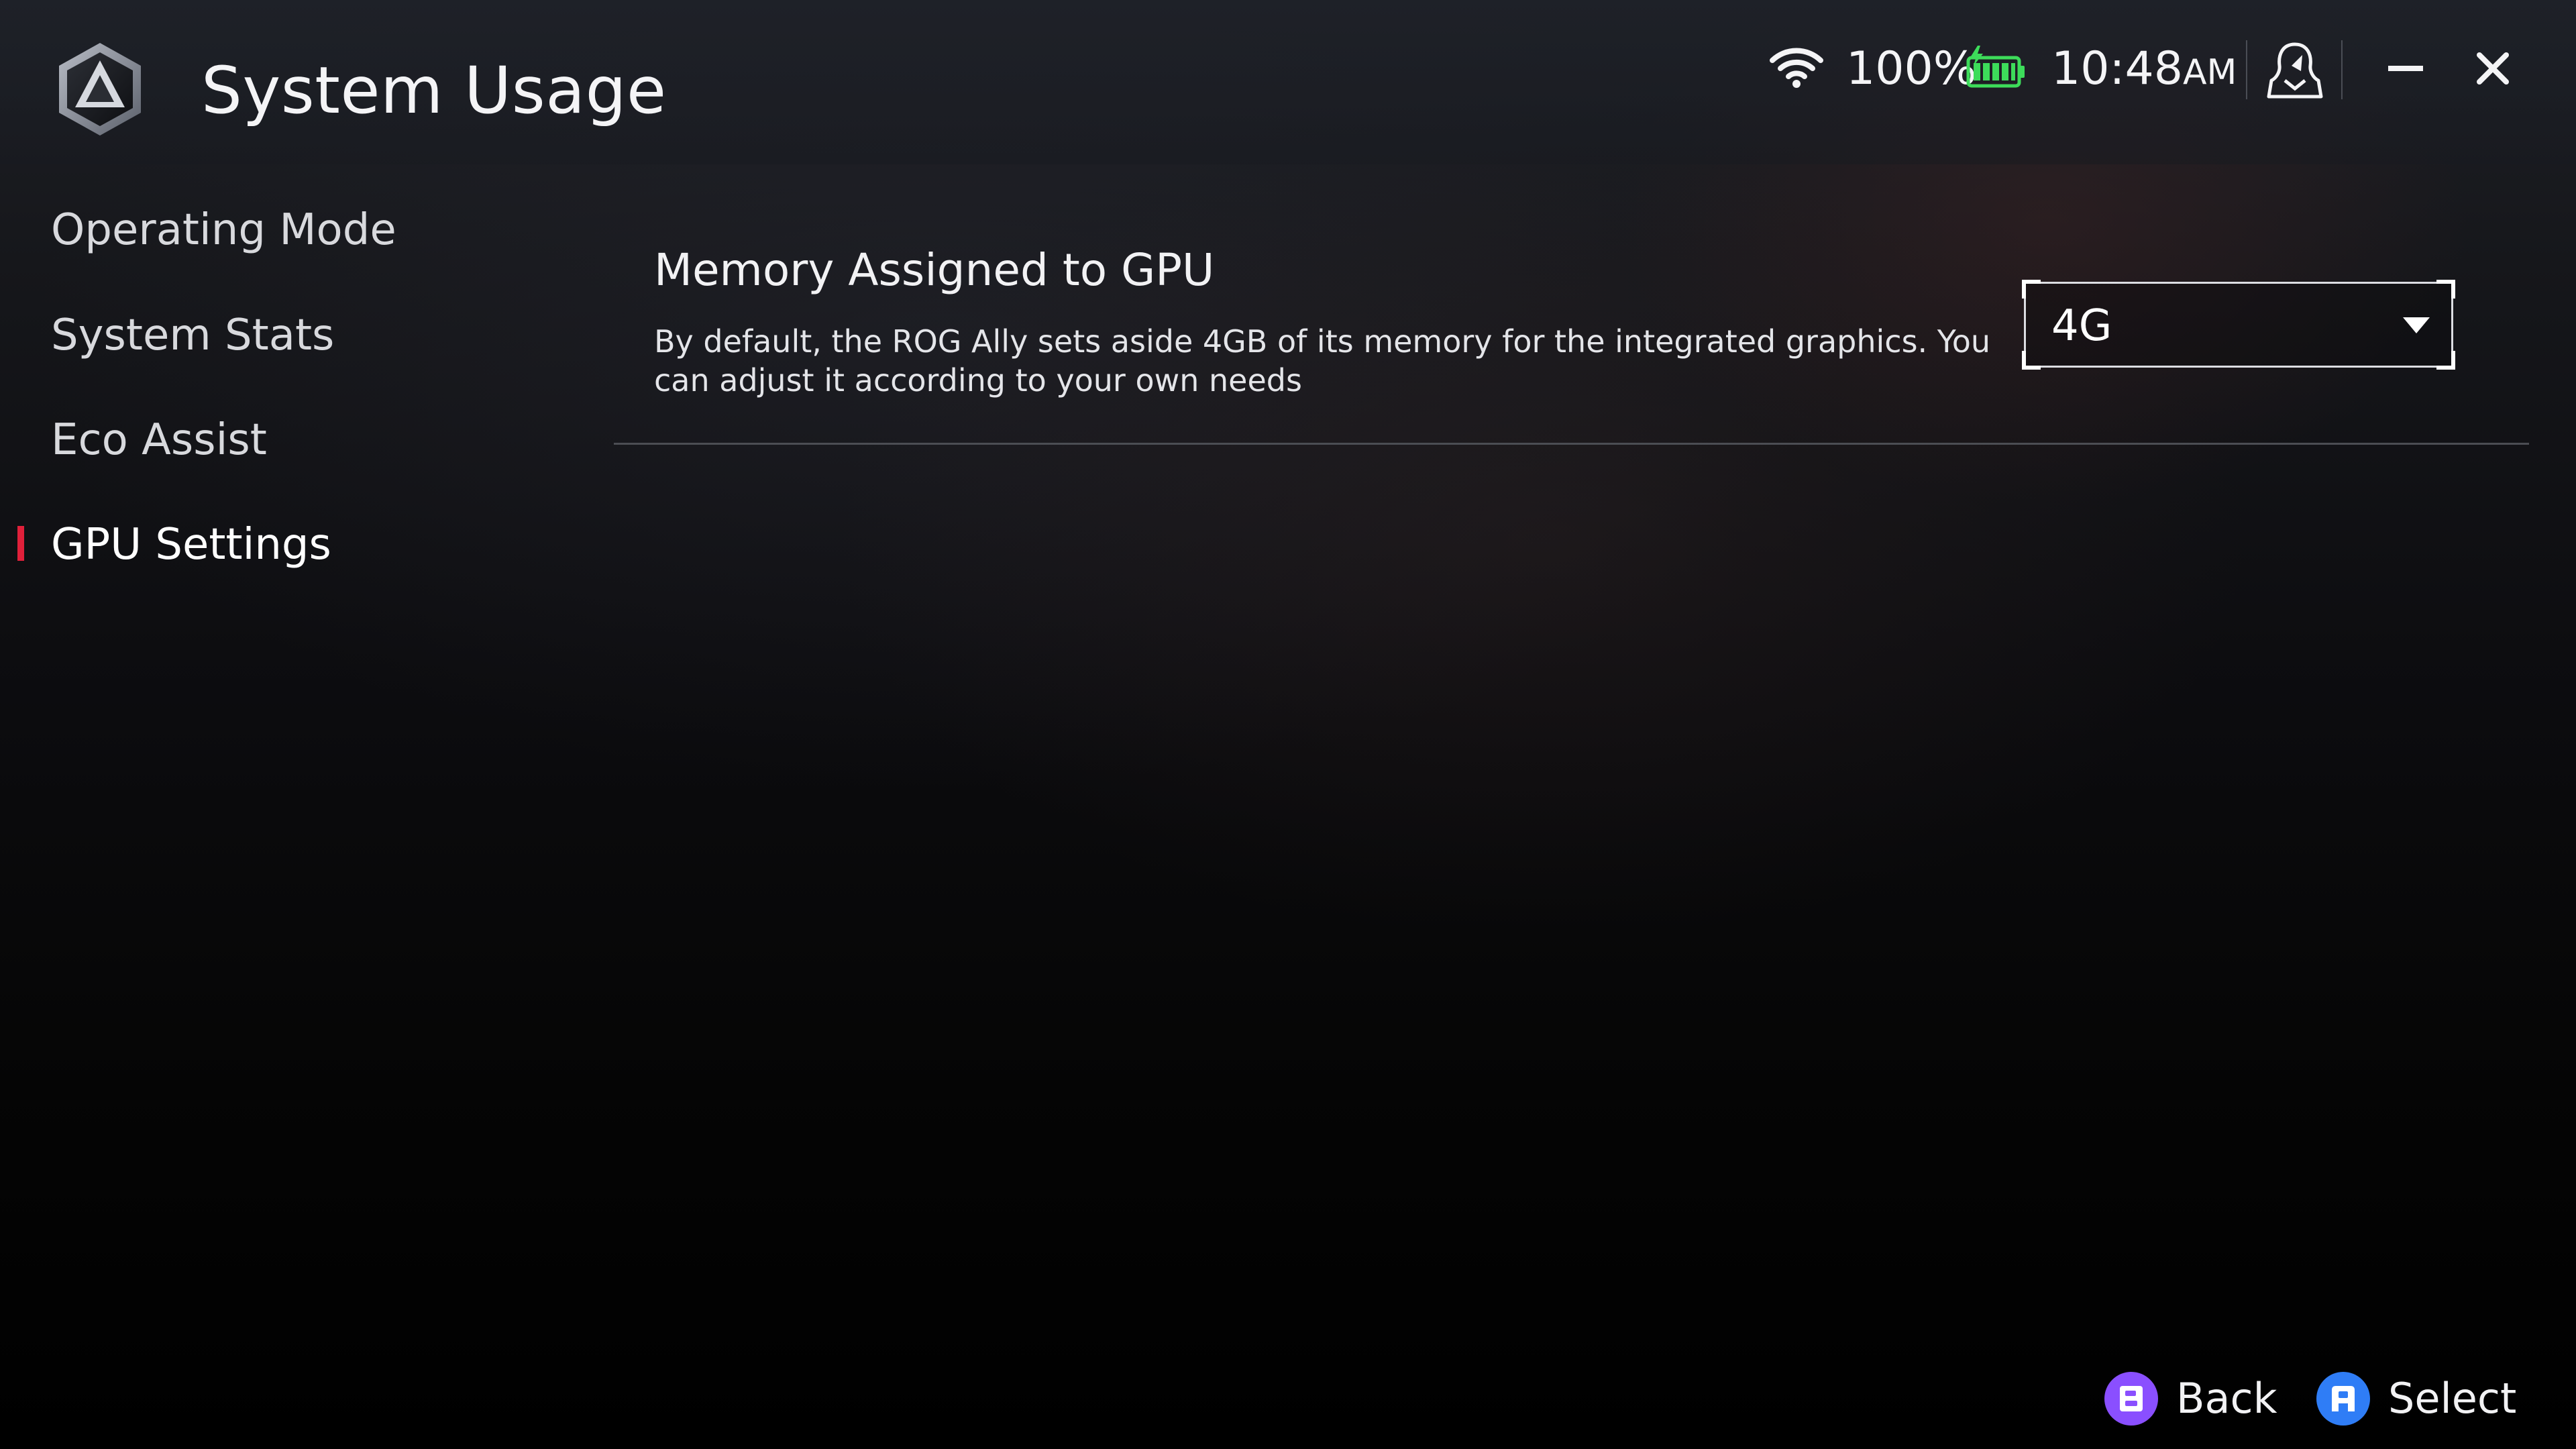 The image size is (2576, 1449). I want to click on back-label: Back, so click(2226, 1398).